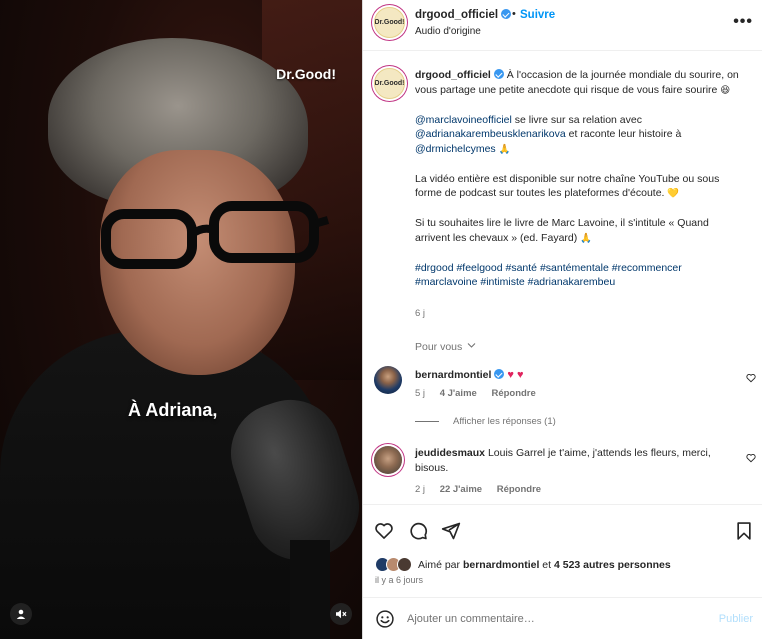 The width and height of the screenshot is (762, 639). I want to click on liker-avatar, so click(404, 564).